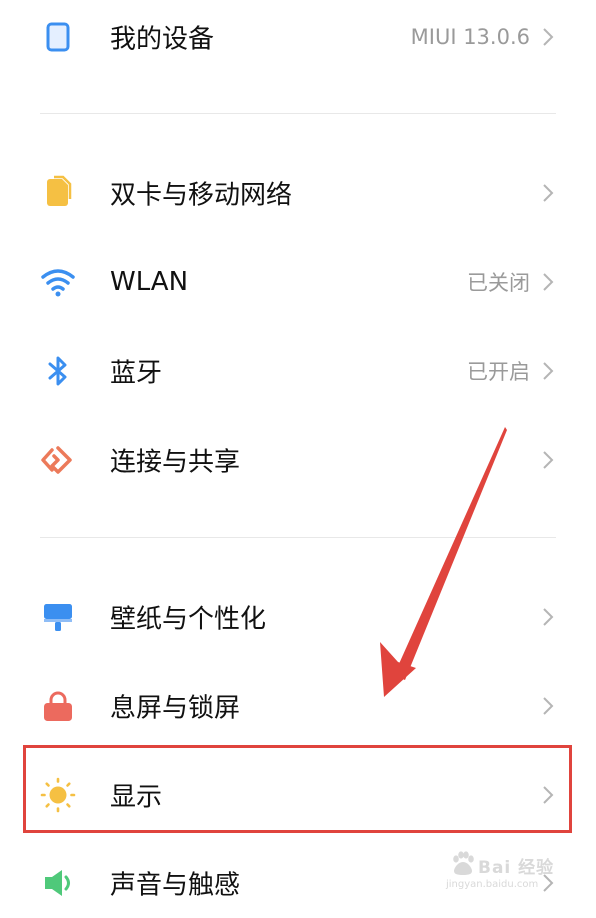 Image resolution: width=596 pixels, height=918 pixels. Describe the element at coordinates (58, 37) in the screenshot. I see `phone-icon` at that location.